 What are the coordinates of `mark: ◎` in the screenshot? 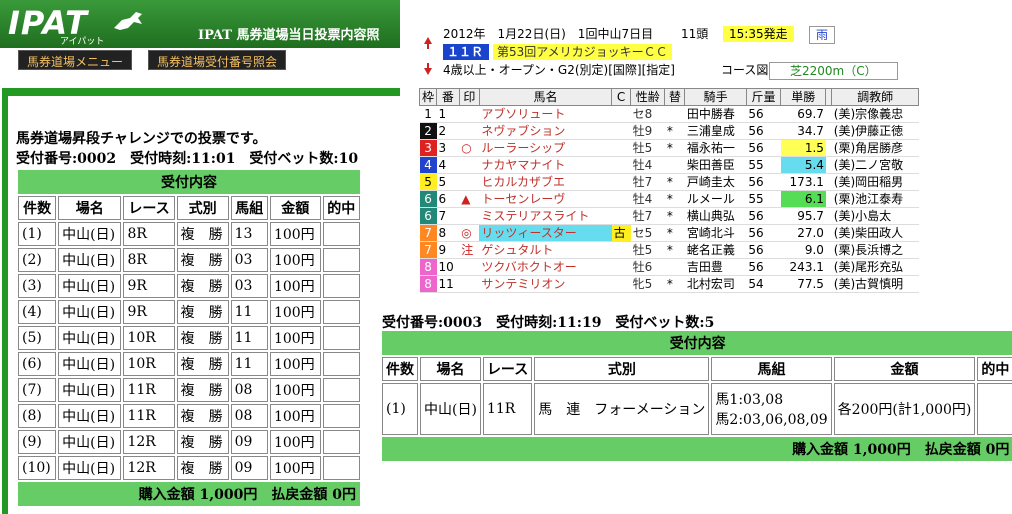 It's located at (469, 233).